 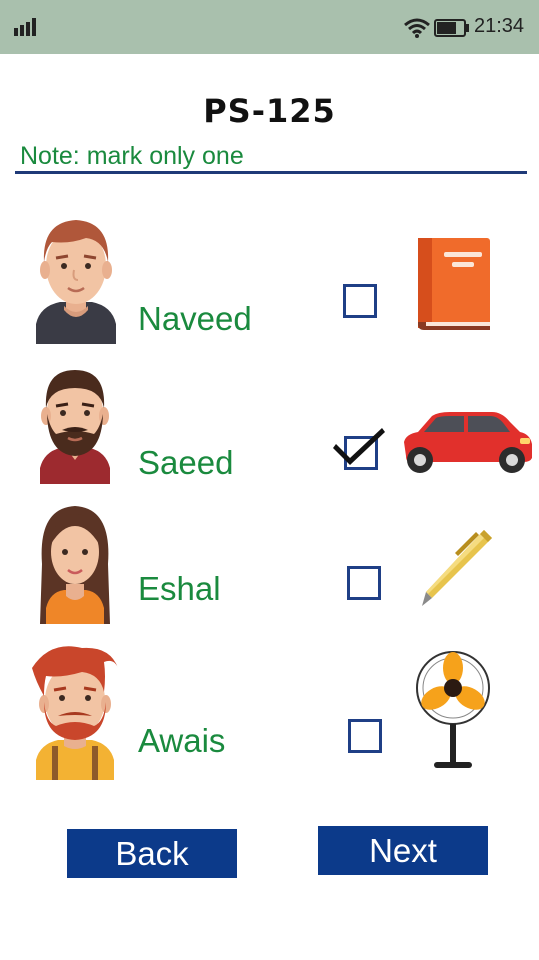 I want to click on book-icon, so click(x=454, y=284).